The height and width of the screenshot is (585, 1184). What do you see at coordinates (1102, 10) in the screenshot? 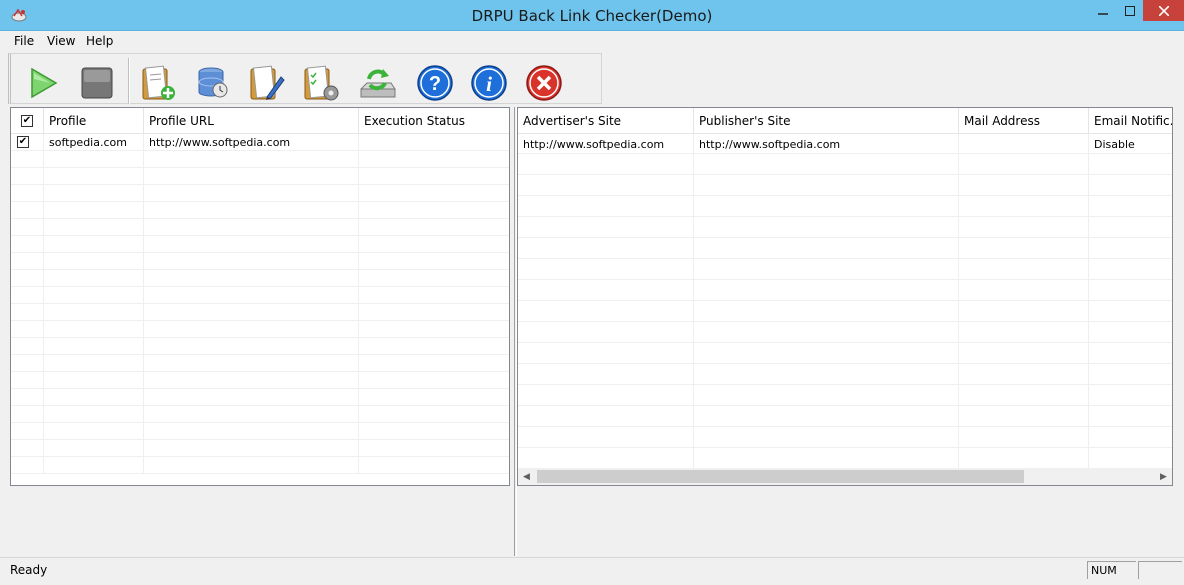
I see `minimize-button` at bounding box center [1102, 10].